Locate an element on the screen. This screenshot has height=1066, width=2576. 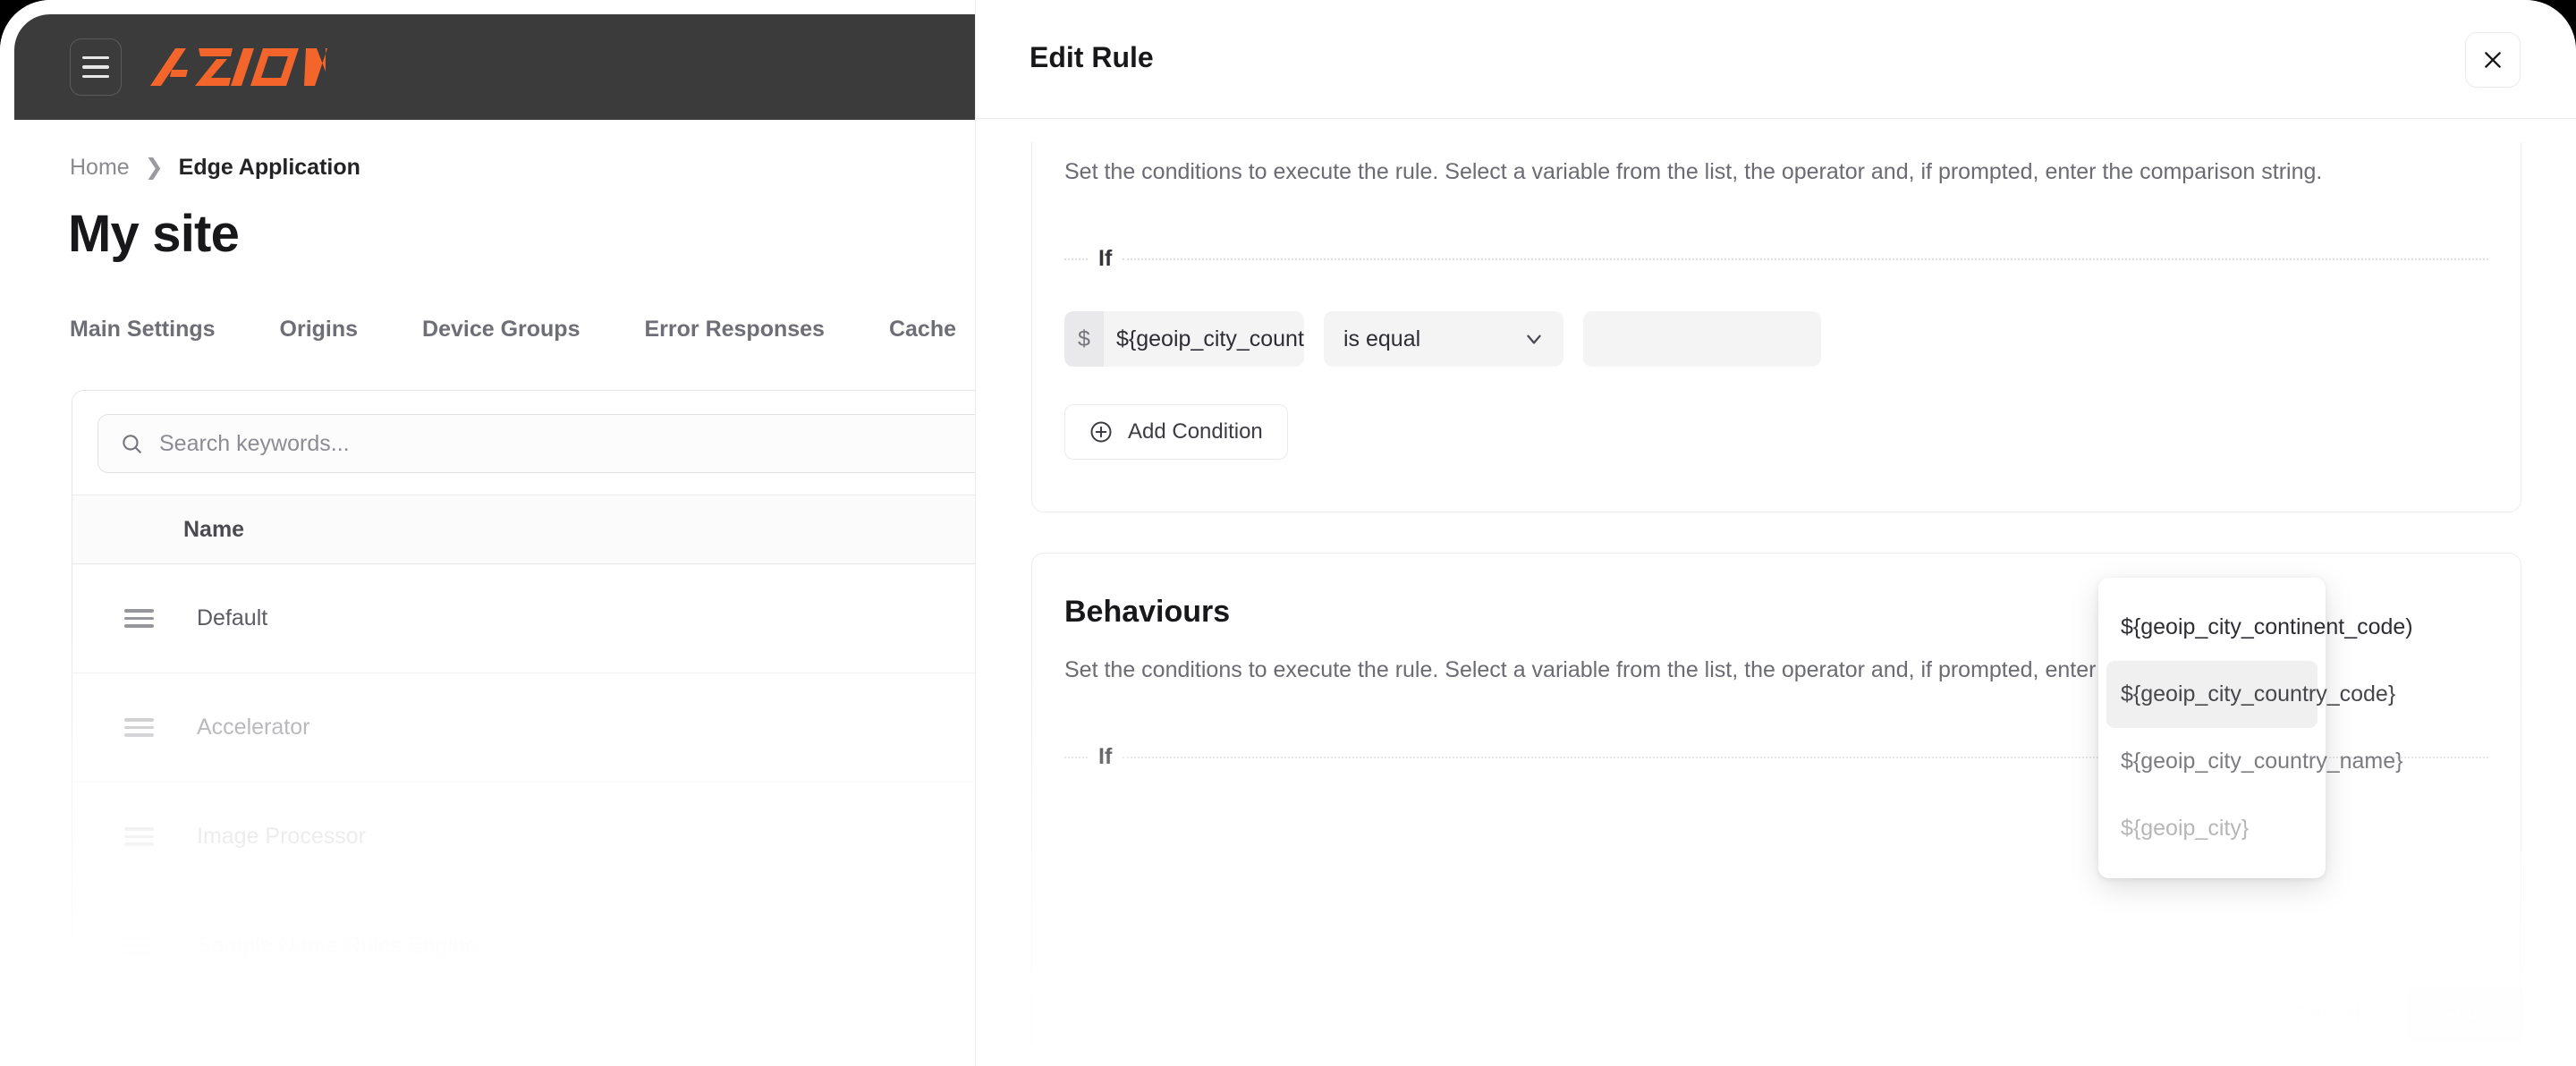
row-name: Accelerator is located at coordinates (253, 727).